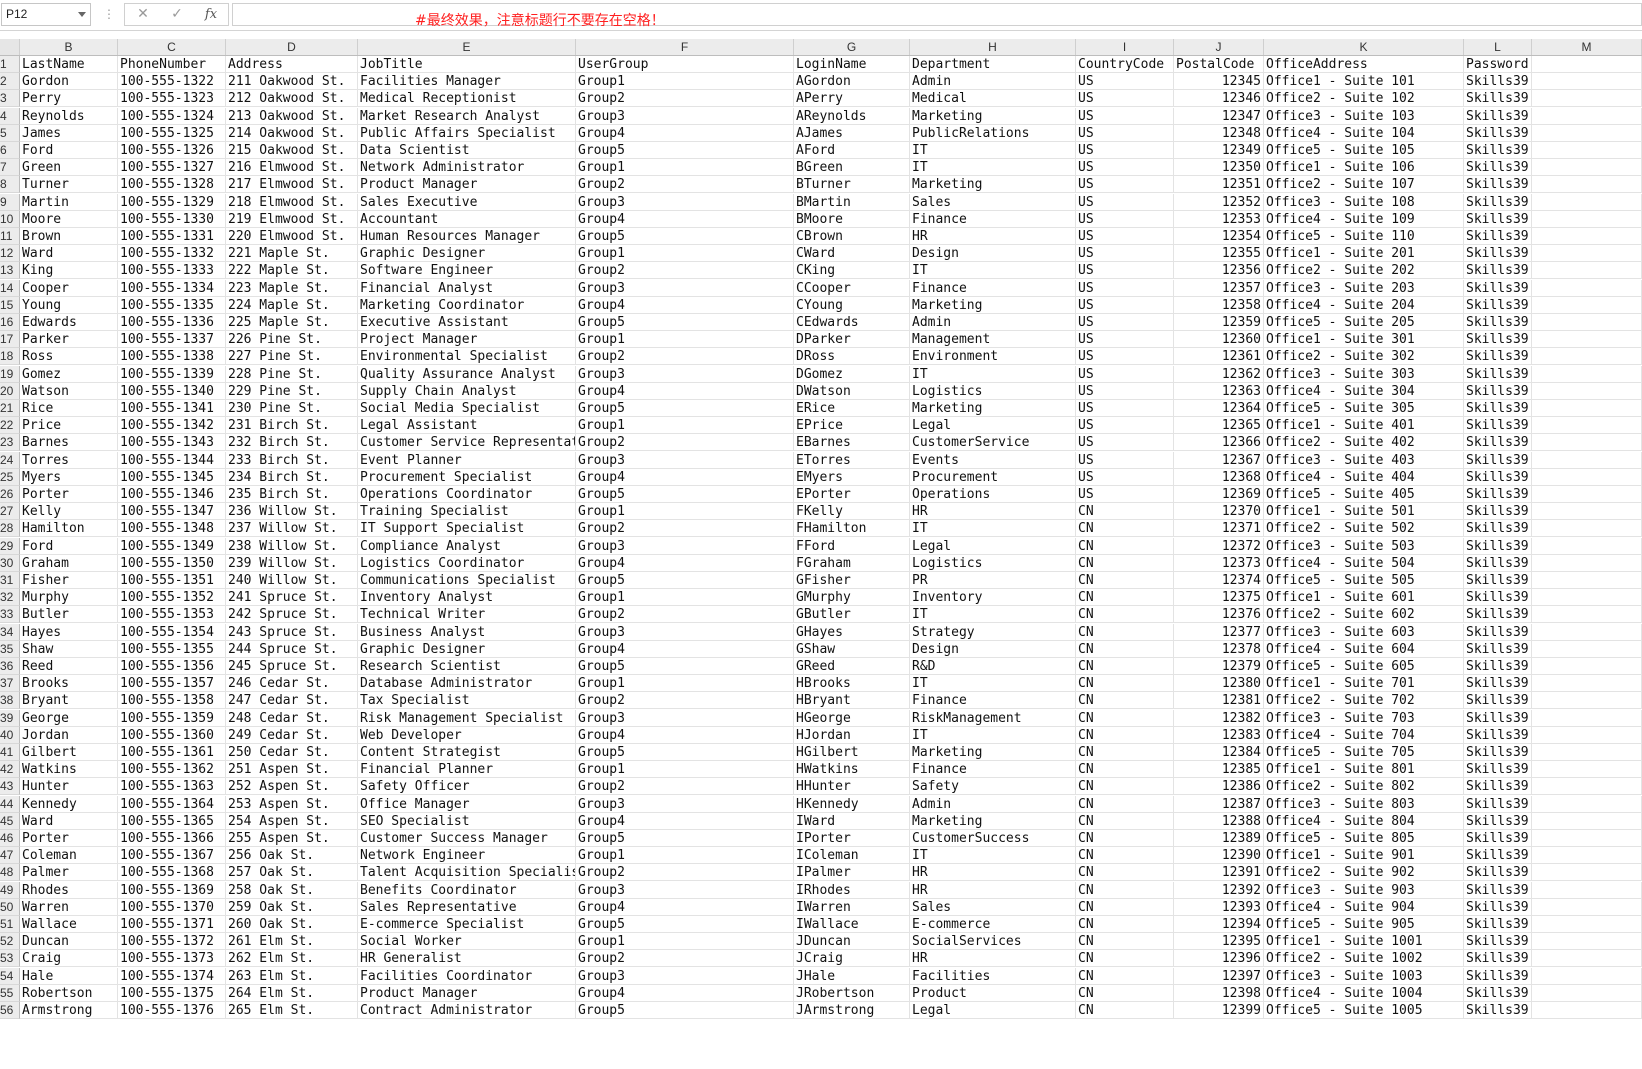 The height and width of the screenshot is (1069, 1642). What do you see at coordinates (1364, 598) in the screenshot?
I see `cell: Office1 - Suite 601` at bounding box center [1364, 598].